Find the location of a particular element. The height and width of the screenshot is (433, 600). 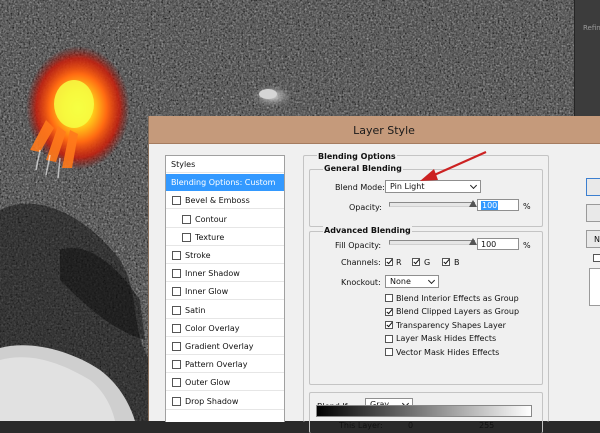

advanced-blending-title: Advanced Blending is located at coordinates (367, 230).